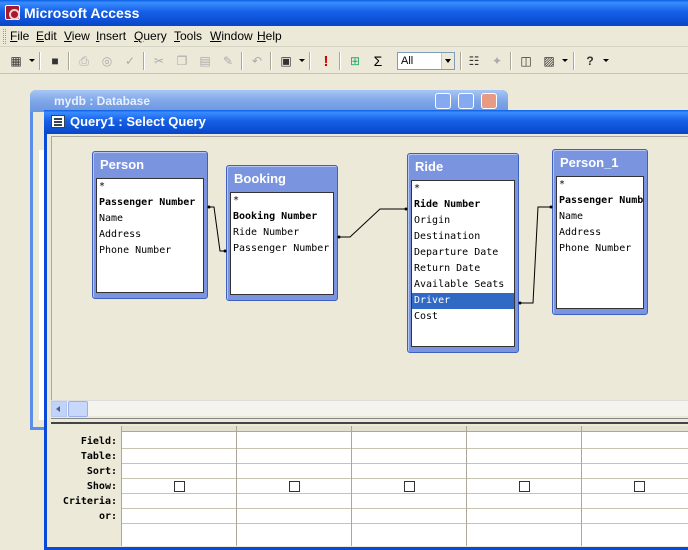 This screenshot has width=688, height=550. What do you see at coordinates (12, 12) in the screenshot?
I see `access-app-icon` at bounding box center [12, 12].